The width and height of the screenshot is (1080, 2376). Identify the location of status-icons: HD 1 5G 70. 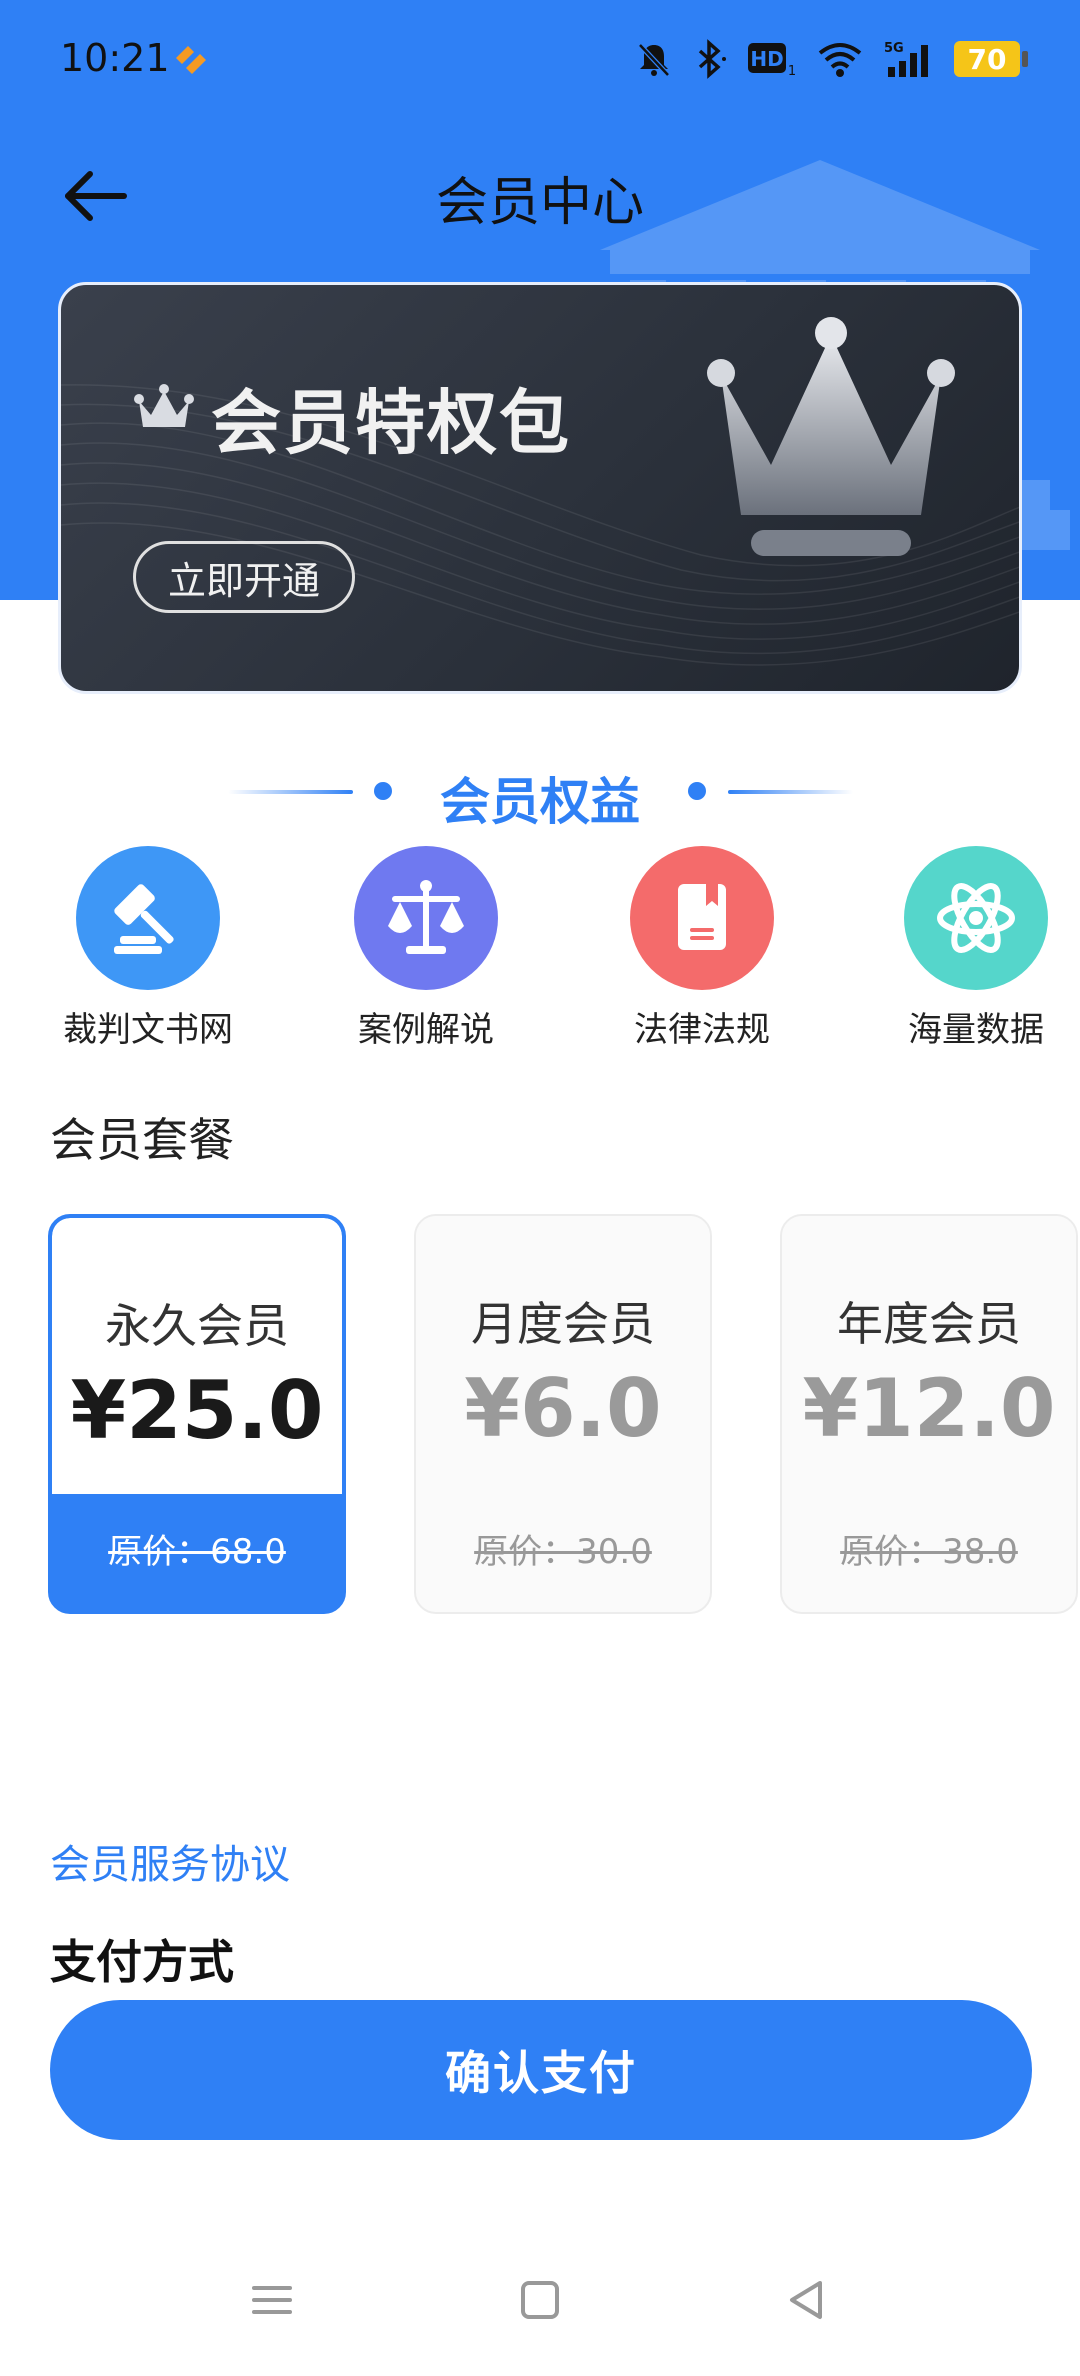
(831, 59).